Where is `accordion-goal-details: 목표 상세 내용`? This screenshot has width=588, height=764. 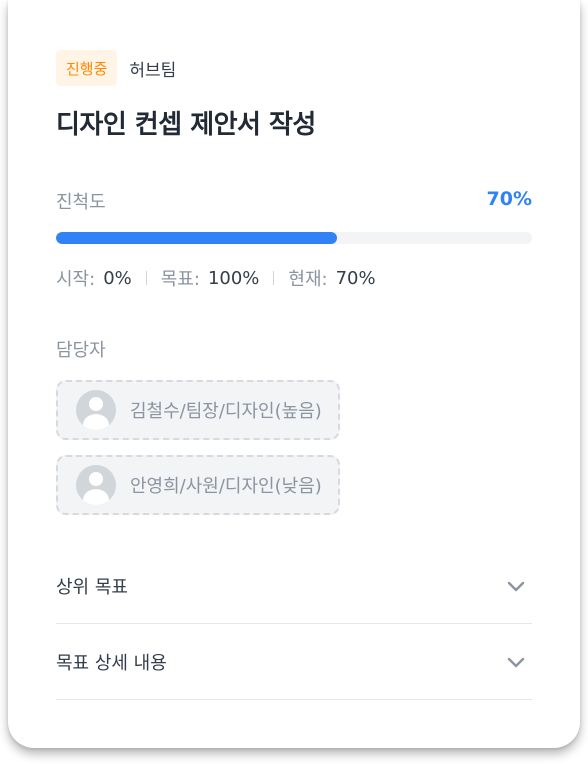 accordion-goal-details: 목표 상세 내용 is located at coordinates (294, 662).